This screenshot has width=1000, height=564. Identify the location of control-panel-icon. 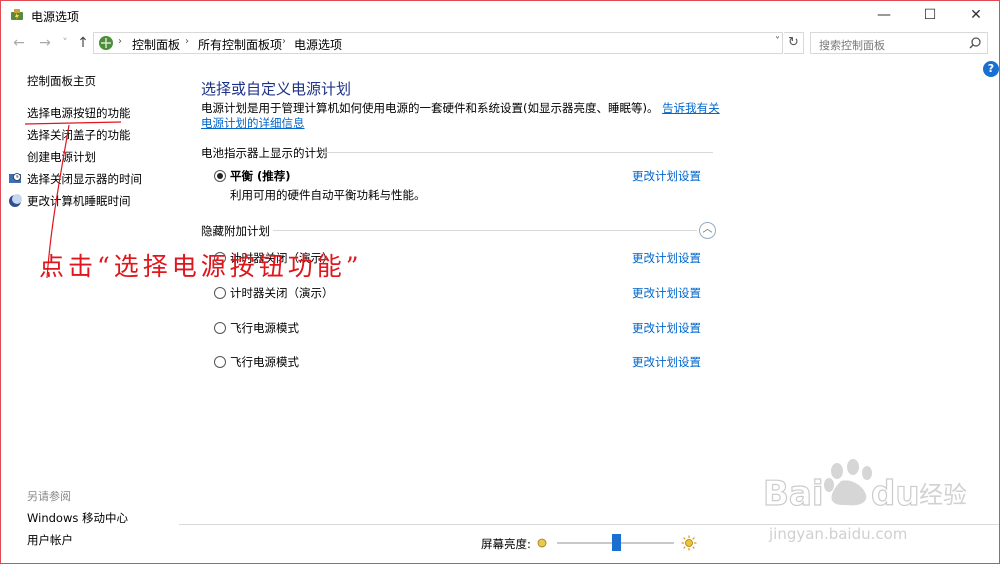
(106, 43).